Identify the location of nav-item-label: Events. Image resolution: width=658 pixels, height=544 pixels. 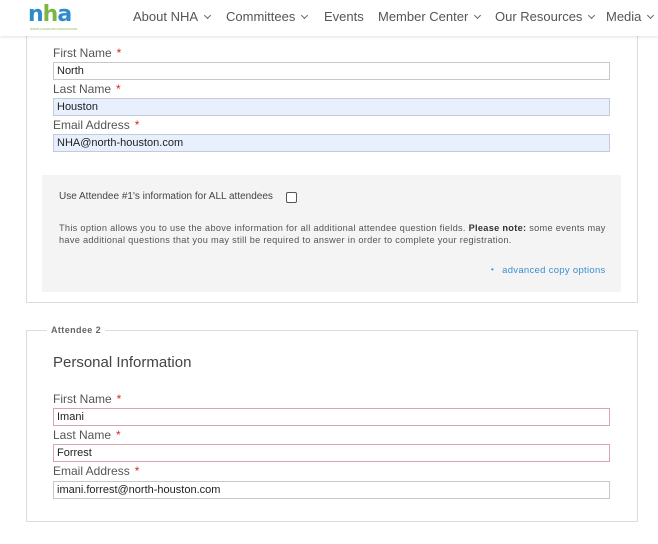
(344, 16).